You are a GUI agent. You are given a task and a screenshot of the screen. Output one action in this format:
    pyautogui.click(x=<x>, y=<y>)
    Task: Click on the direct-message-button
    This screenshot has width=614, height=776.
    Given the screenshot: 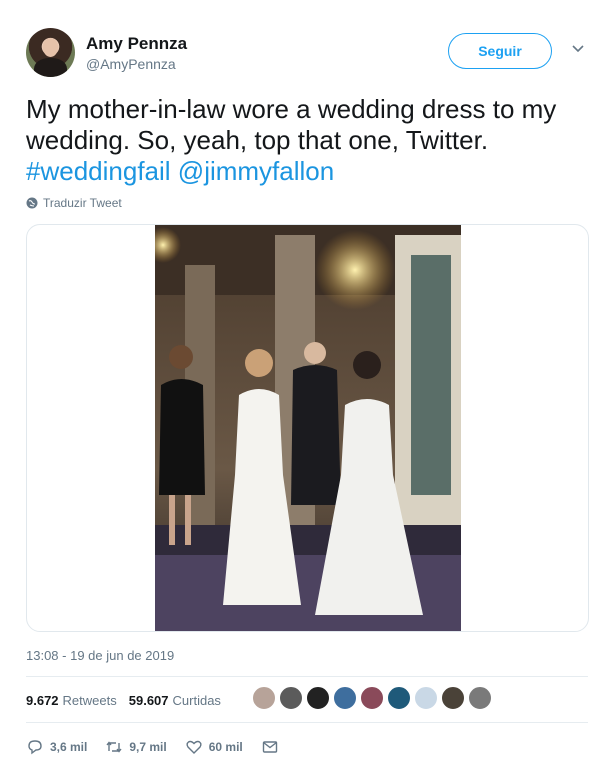 What is the action you would take?
    pyautogui.click(x=270, y=747)
    